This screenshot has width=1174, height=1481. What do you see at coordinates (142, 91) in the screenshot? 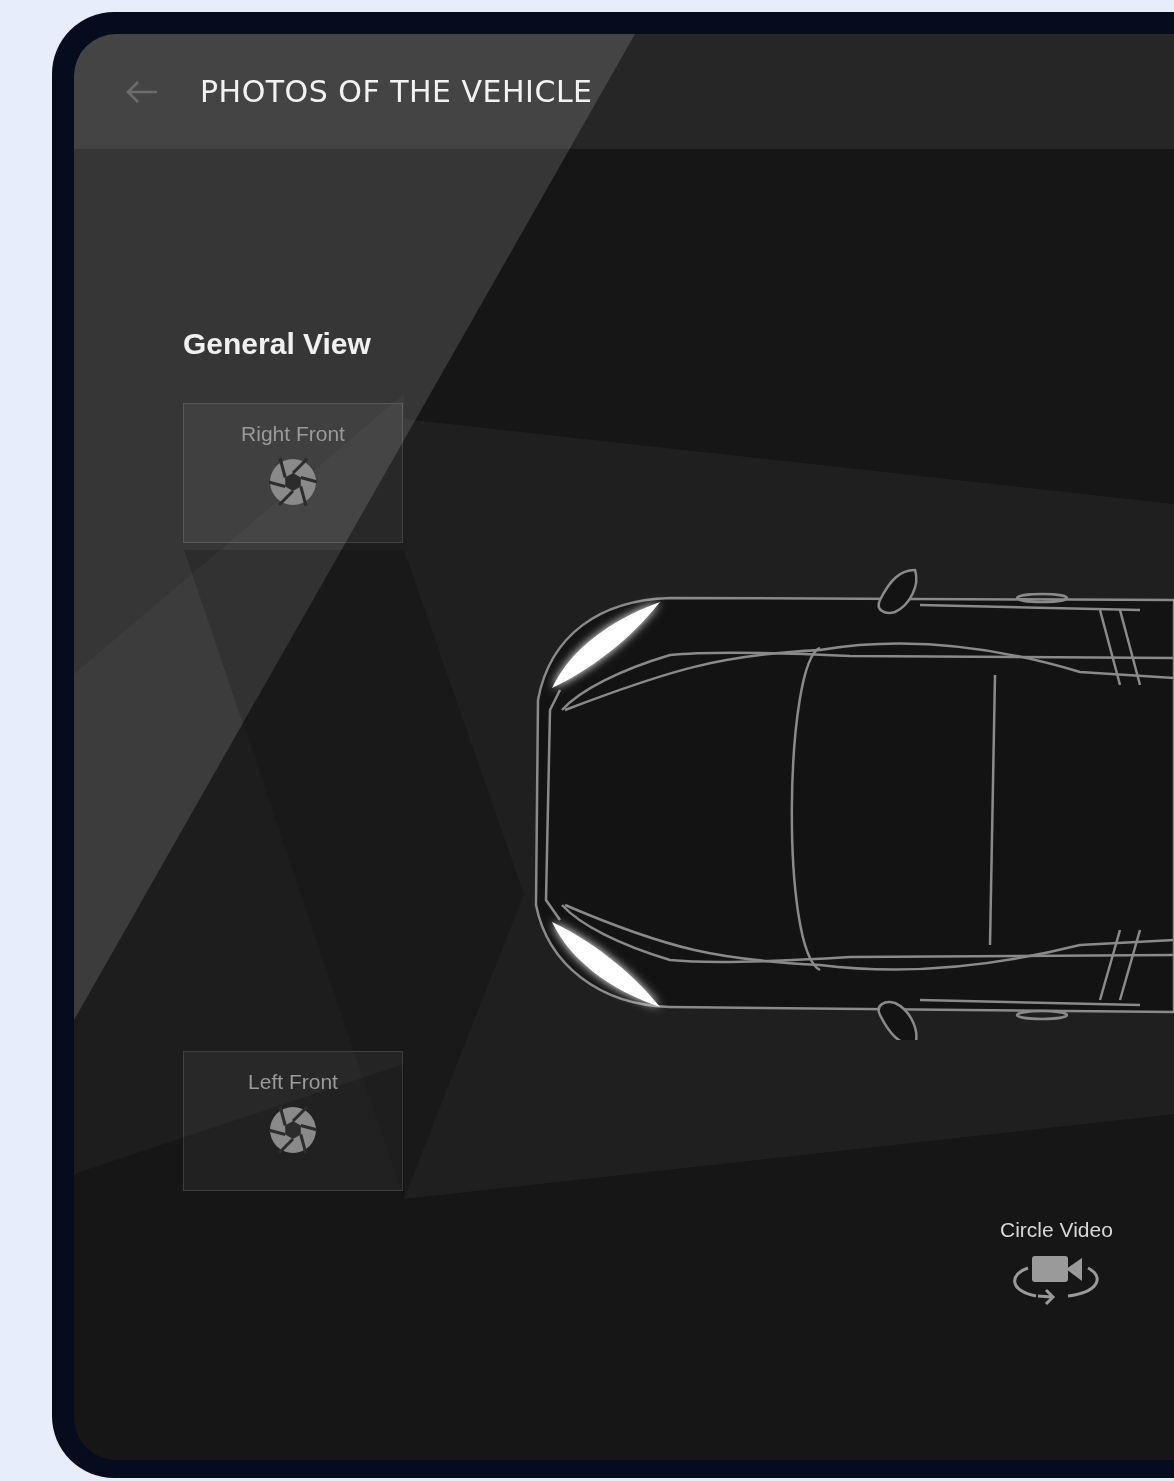
I see `back-arrow-icon` at bounding box center [142, 91].